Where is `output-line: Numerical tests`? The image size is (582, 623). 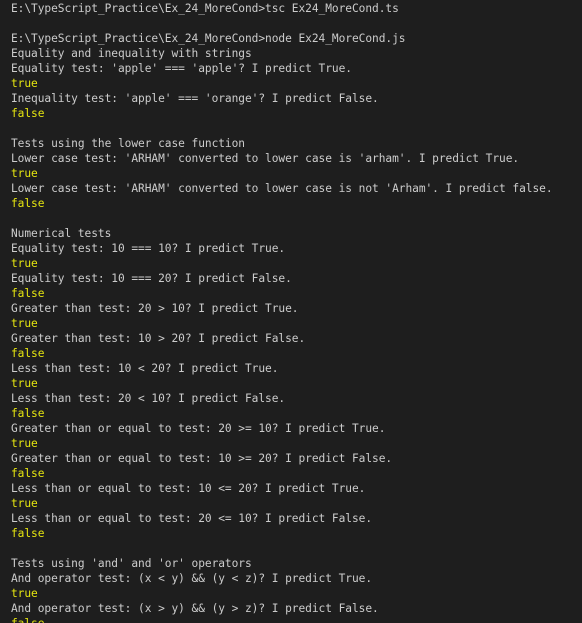
output-line: Numerical tests is located at coordinates (61, 233).